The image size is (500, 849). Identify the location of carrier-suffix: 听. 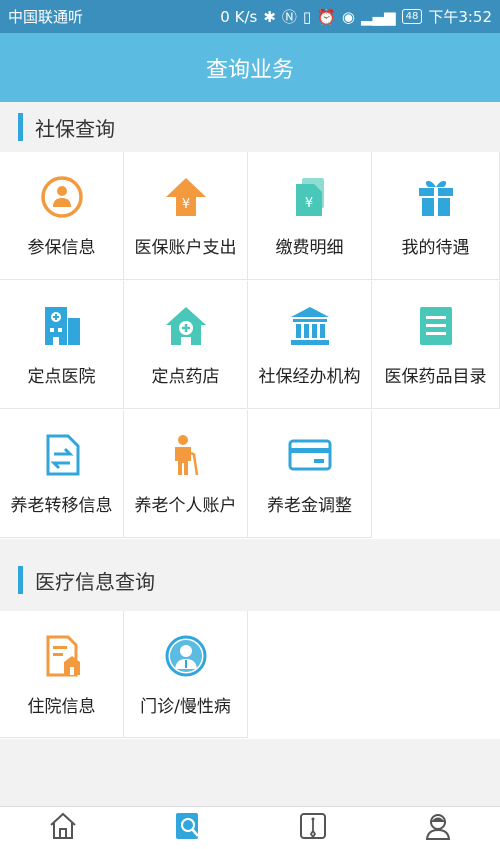
(76, 17).